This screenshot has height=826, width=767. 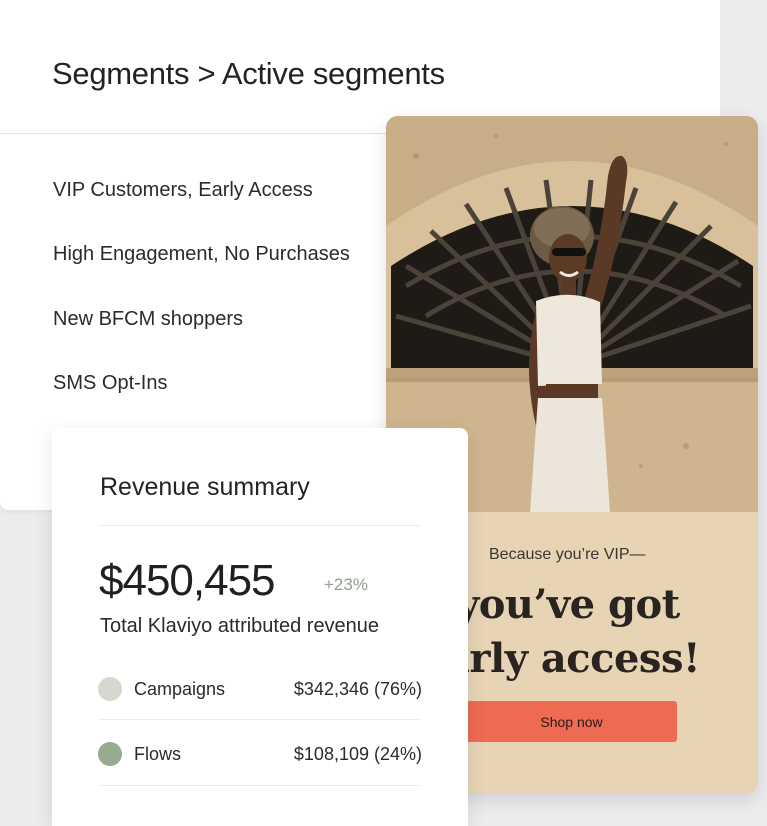 I want to click on email-headline-line-2: arly access!, so click(x=572, y=658).